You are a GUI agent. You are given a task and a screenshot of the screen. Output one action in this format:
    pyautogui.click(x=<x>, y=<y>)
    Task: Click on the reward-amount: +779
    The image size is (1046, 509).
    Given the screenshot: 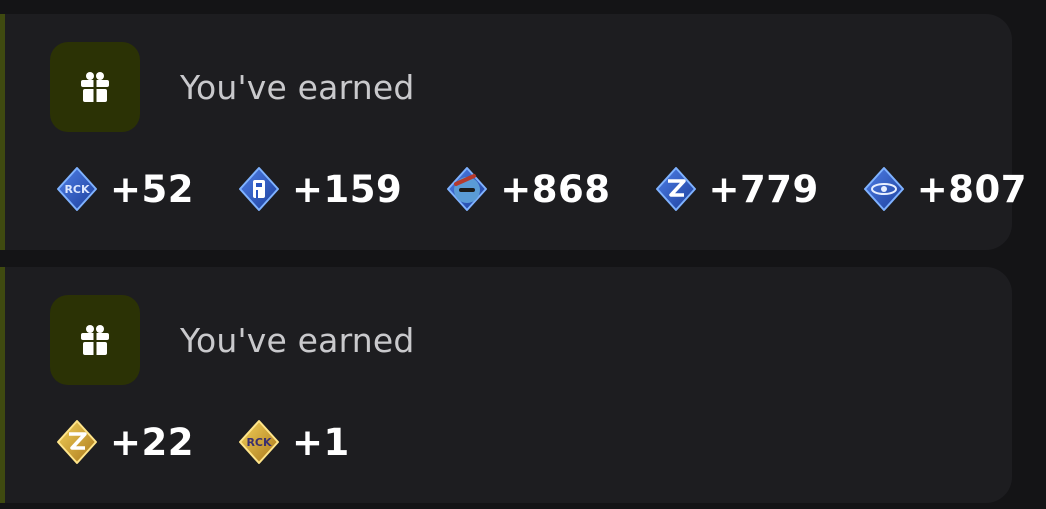 What is the action you would take?
    pyautogui.click(x=763, y=189)
    